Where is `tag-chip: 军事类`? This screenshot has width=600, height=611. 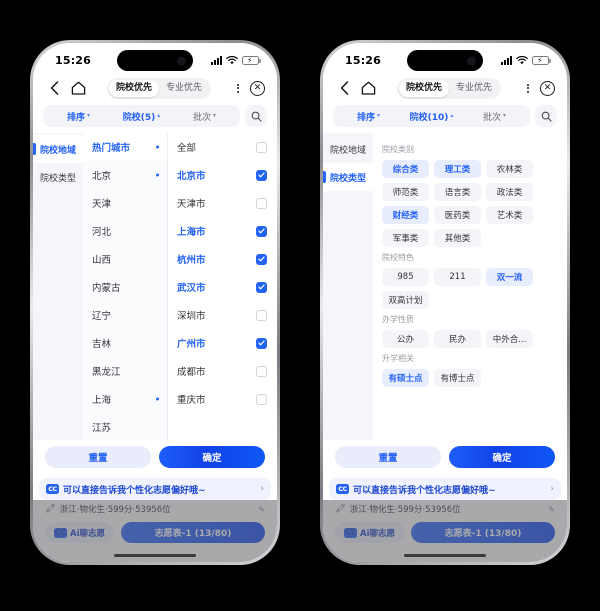
tag-chip: 军事类 is located at coordinates (405, 238).